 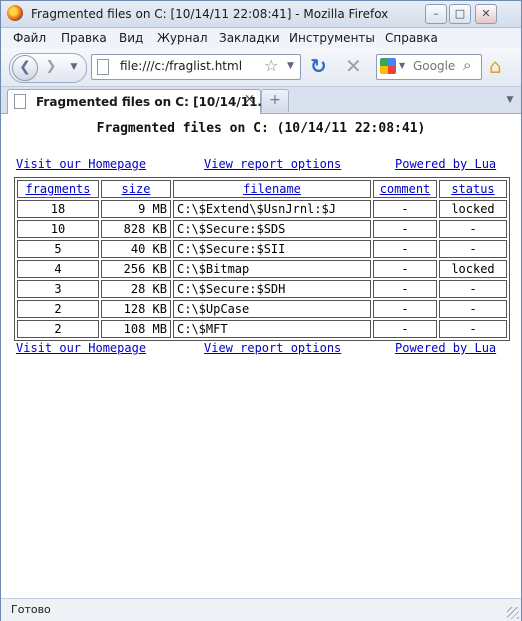 What do you see at coordinates (402, 65) in the screenshot?
I see `engine-dropdown-icon: ▼` at bounding box center [402, 65].